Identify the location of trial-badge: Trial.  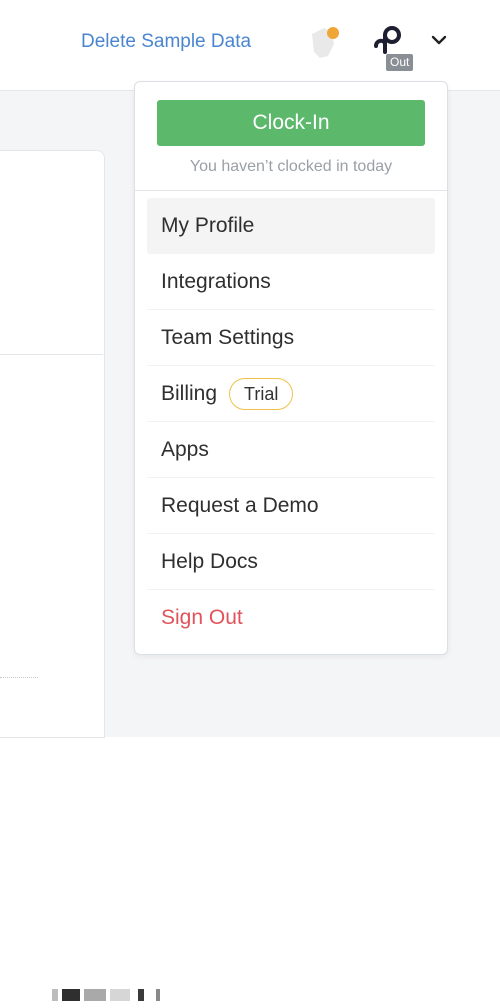
(261, 393).